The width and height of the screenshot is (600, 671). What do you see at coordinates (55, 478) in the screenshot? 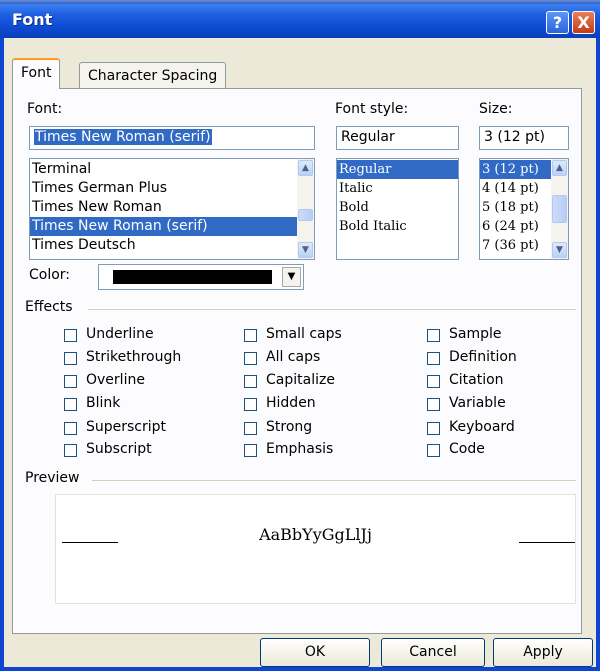
I see `preview-group-label: Preview` at bounding box center [55, 478].